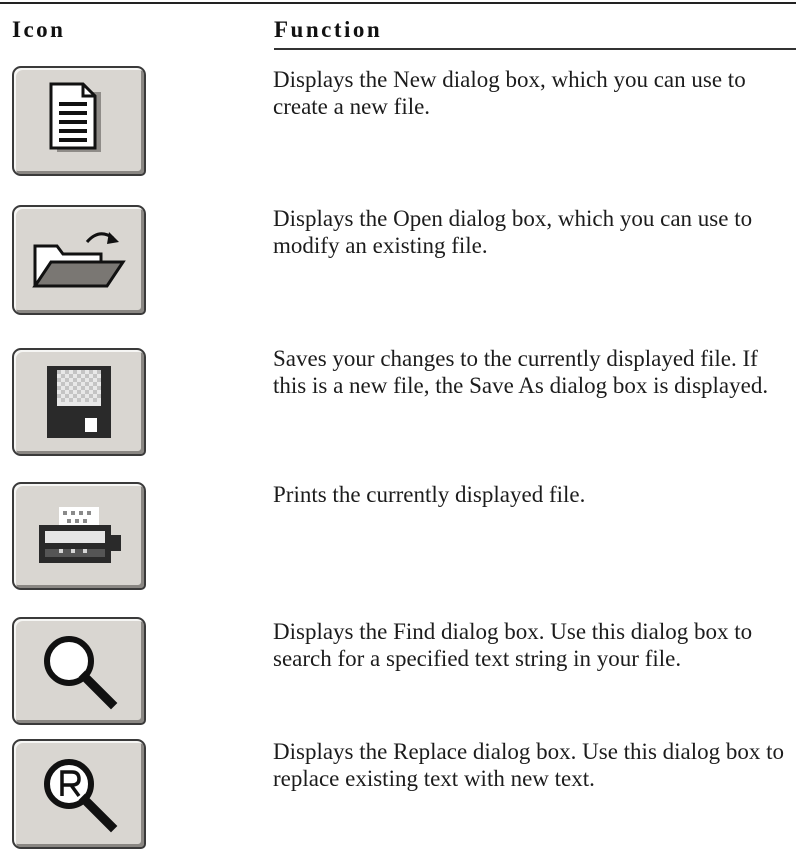 The width and height of the screenshot is (796, 853). I want to click on open-folder-icon, so click(79, 260).